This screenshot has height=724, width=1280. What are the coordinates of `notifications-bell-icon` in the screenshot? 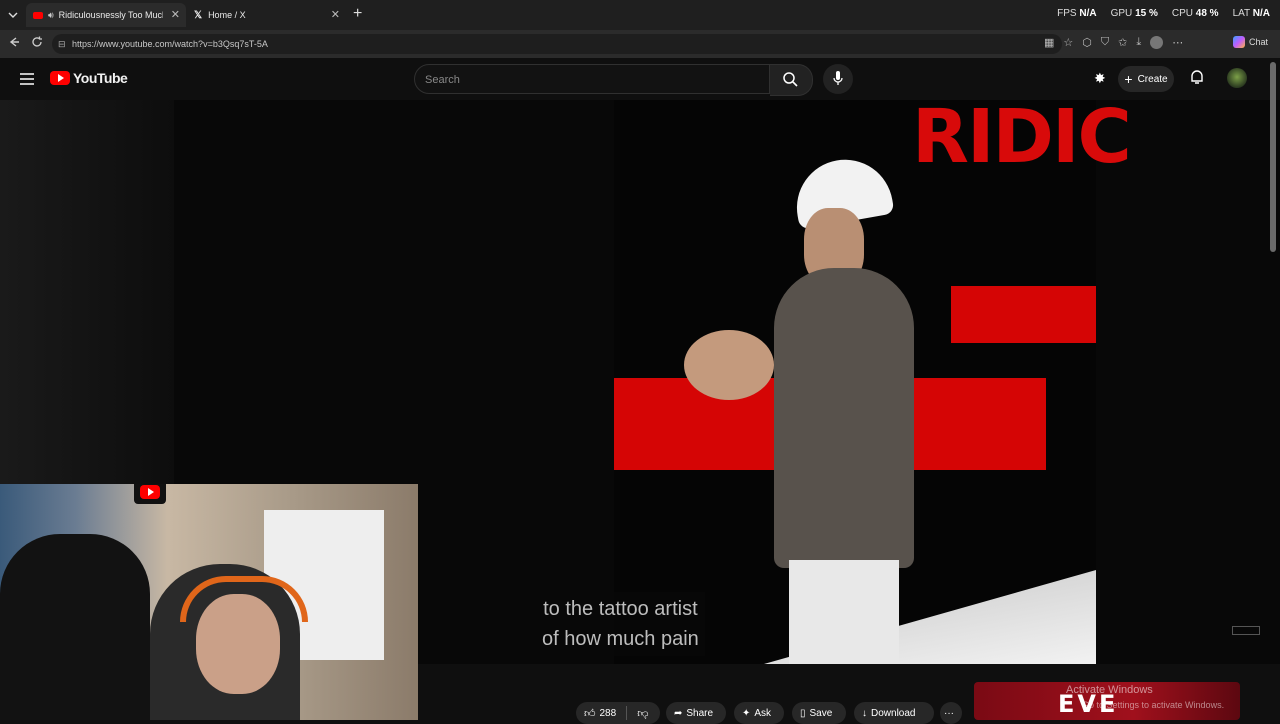 It's located at (1197, 79).